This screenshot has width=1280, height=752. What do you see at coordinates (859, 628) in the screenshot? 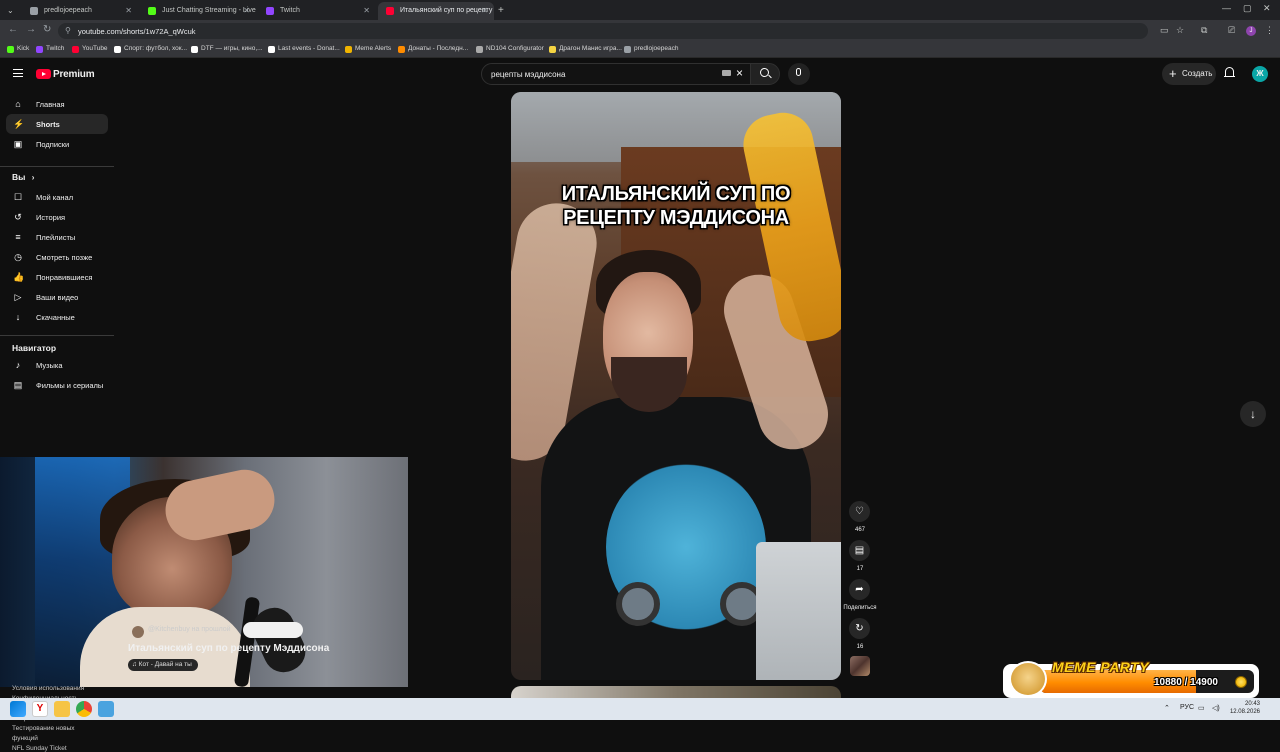
I see `remix-button: ↻` at bounding box center [859, 628].